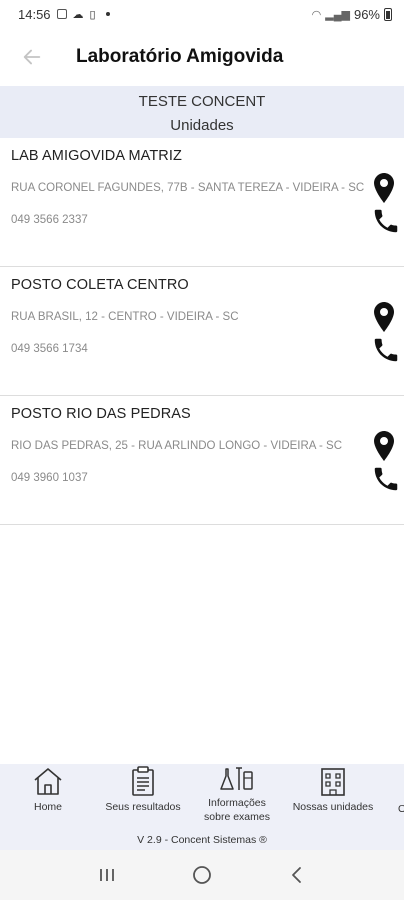  Describe the element at coordinates (316, 14) in the screenshot. I see `wifi-icon: ◠` at that location.